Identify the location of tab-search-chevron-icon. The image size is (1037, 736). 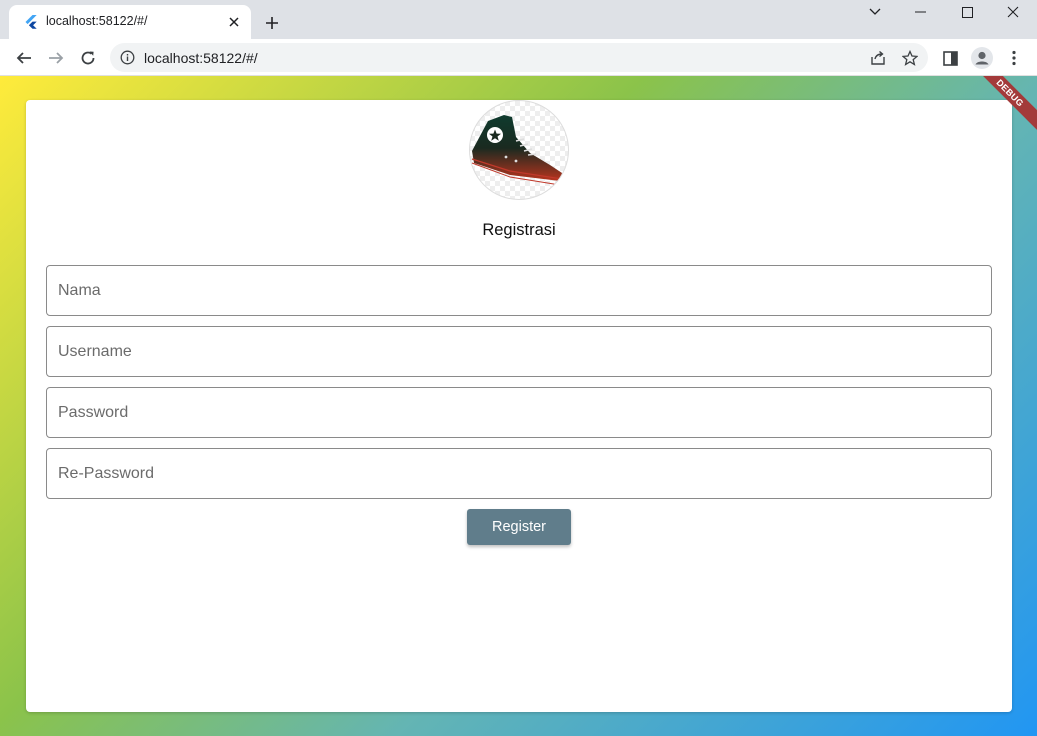
(875, 12).